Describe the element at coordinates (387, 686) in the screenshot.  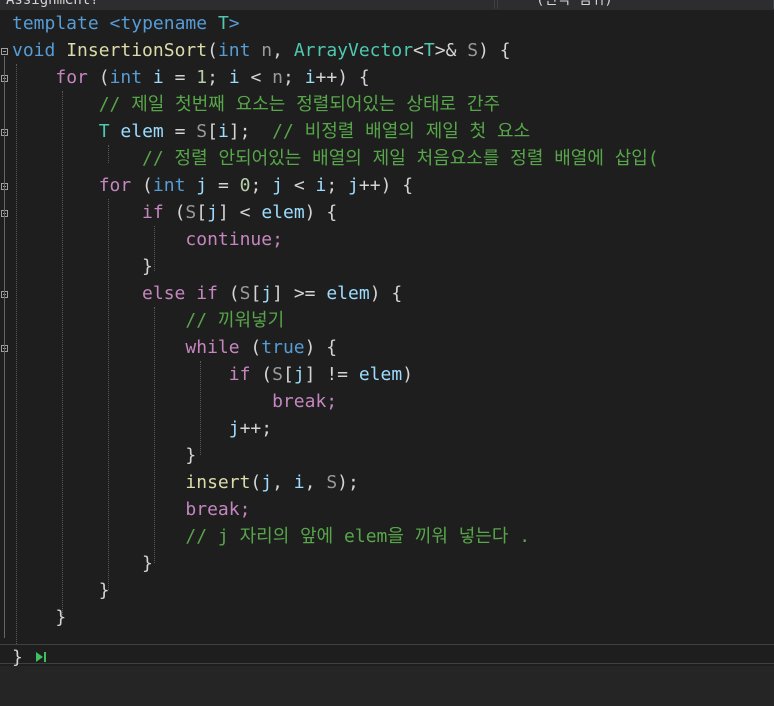
I see `status-bar` at that location.